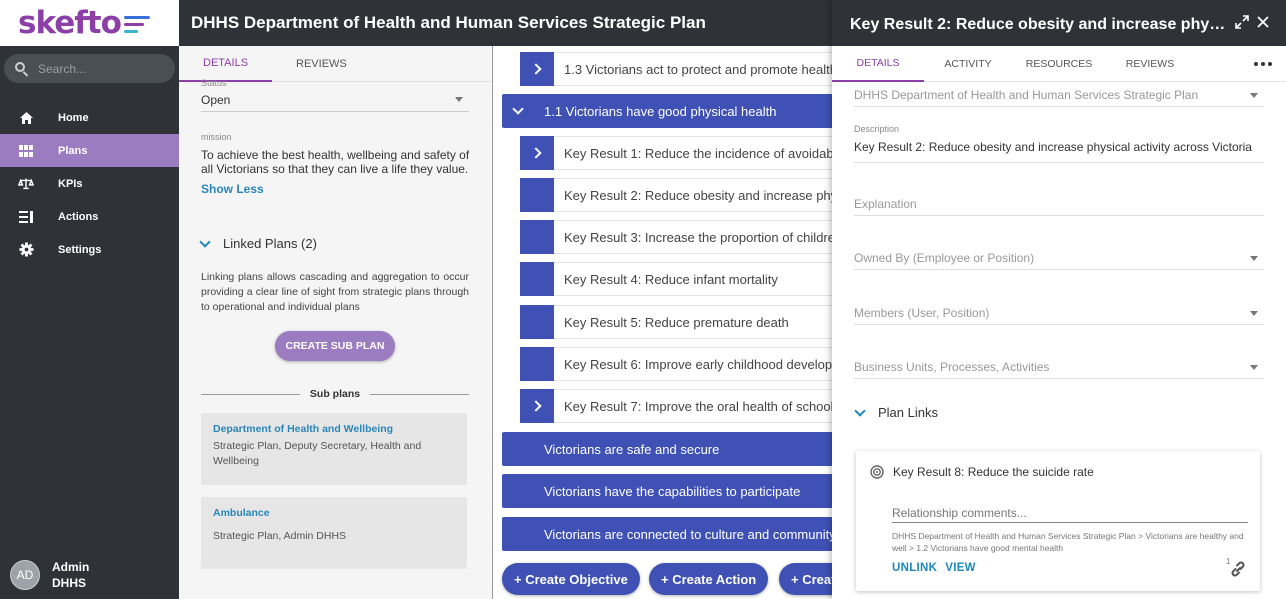 This screenshot has height=599, width=1286. I want to click on objective-row: 1.1 Victorians have good physical health, so click(667, 111).